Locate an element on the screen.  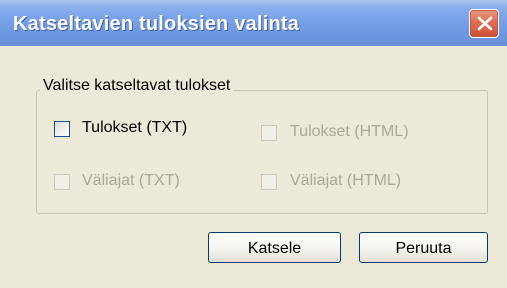
cancel-button: Peruuta is located at coordinates (423, 247).